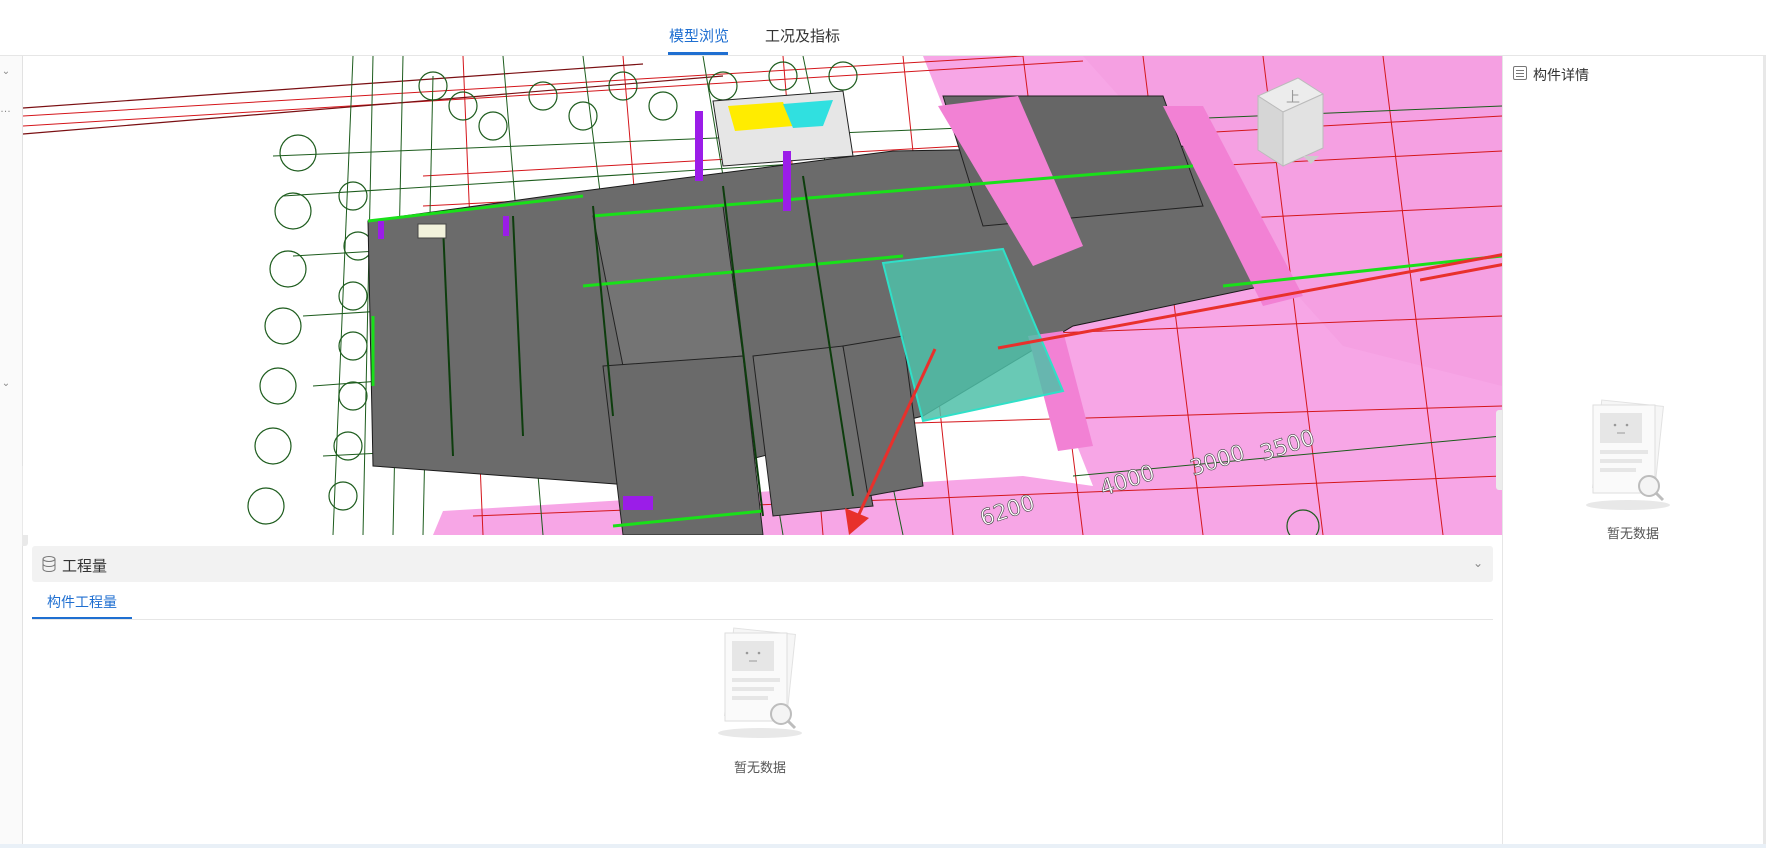 Image resolution: width=1766 pixels, height=848 pixels. Describe the element at coordinates (762, 564) in the screenshot. I see `quantity-panel-header: 工程量 ⌄` at that location.